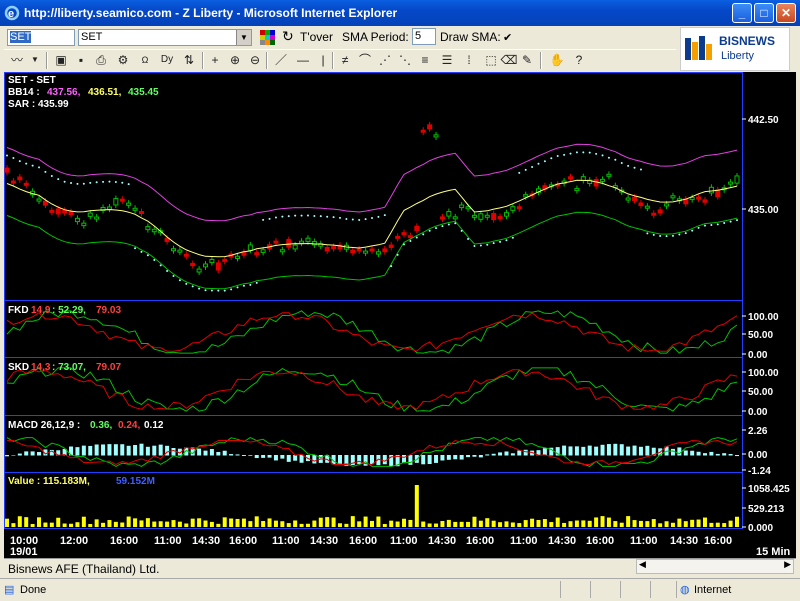  What do you see at coordinates (41, 37) in the screenshot?
I see `symbol-input: SET` at bounding box center [41, 37].